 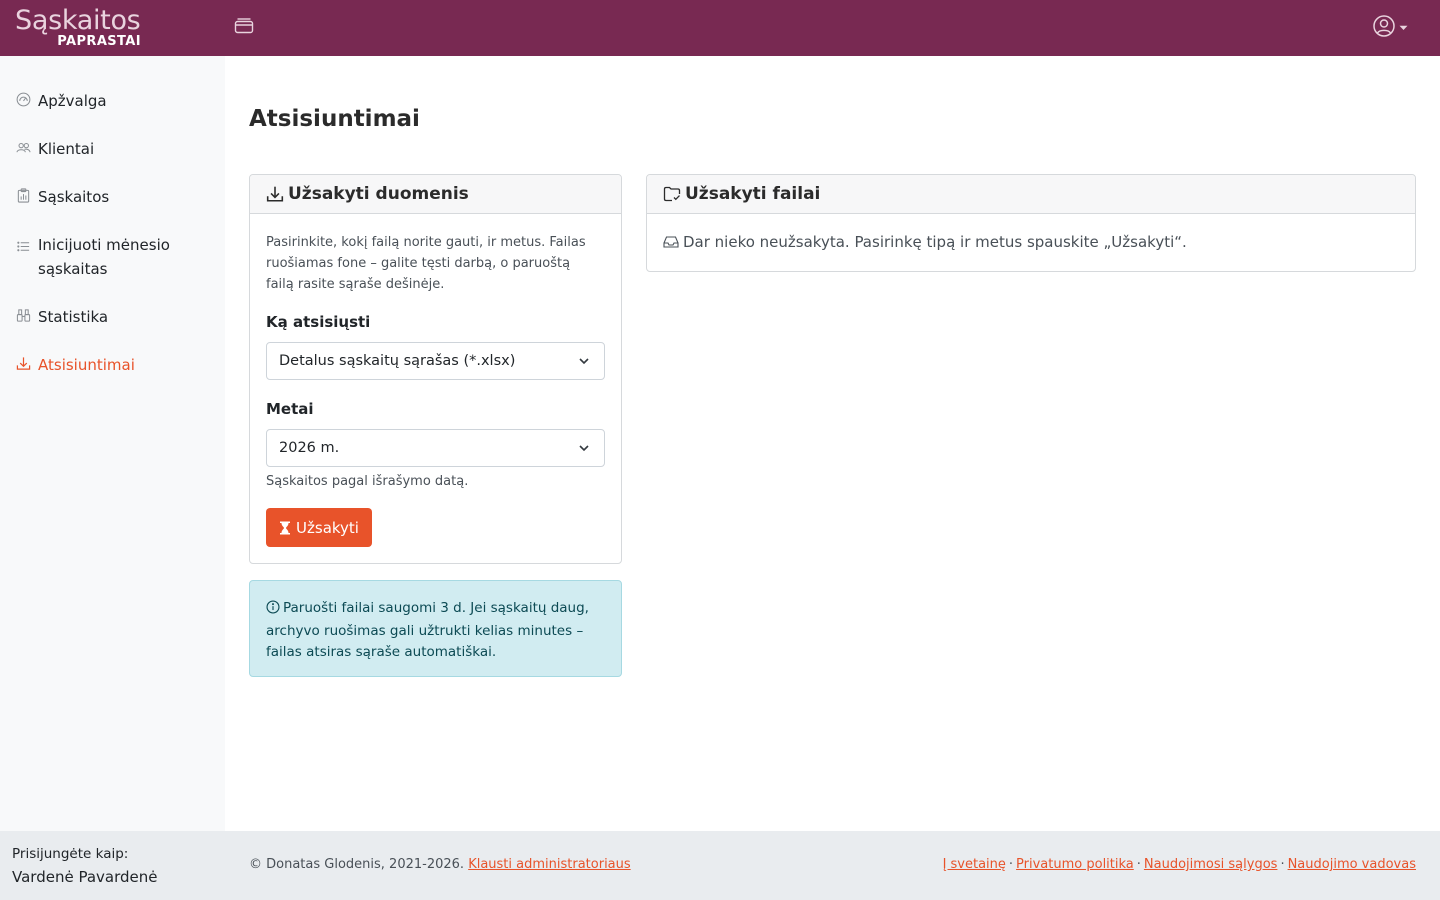 I want to click on sidebar-item-downloads: Atsisiuntimai, so click(x=112, y=365).